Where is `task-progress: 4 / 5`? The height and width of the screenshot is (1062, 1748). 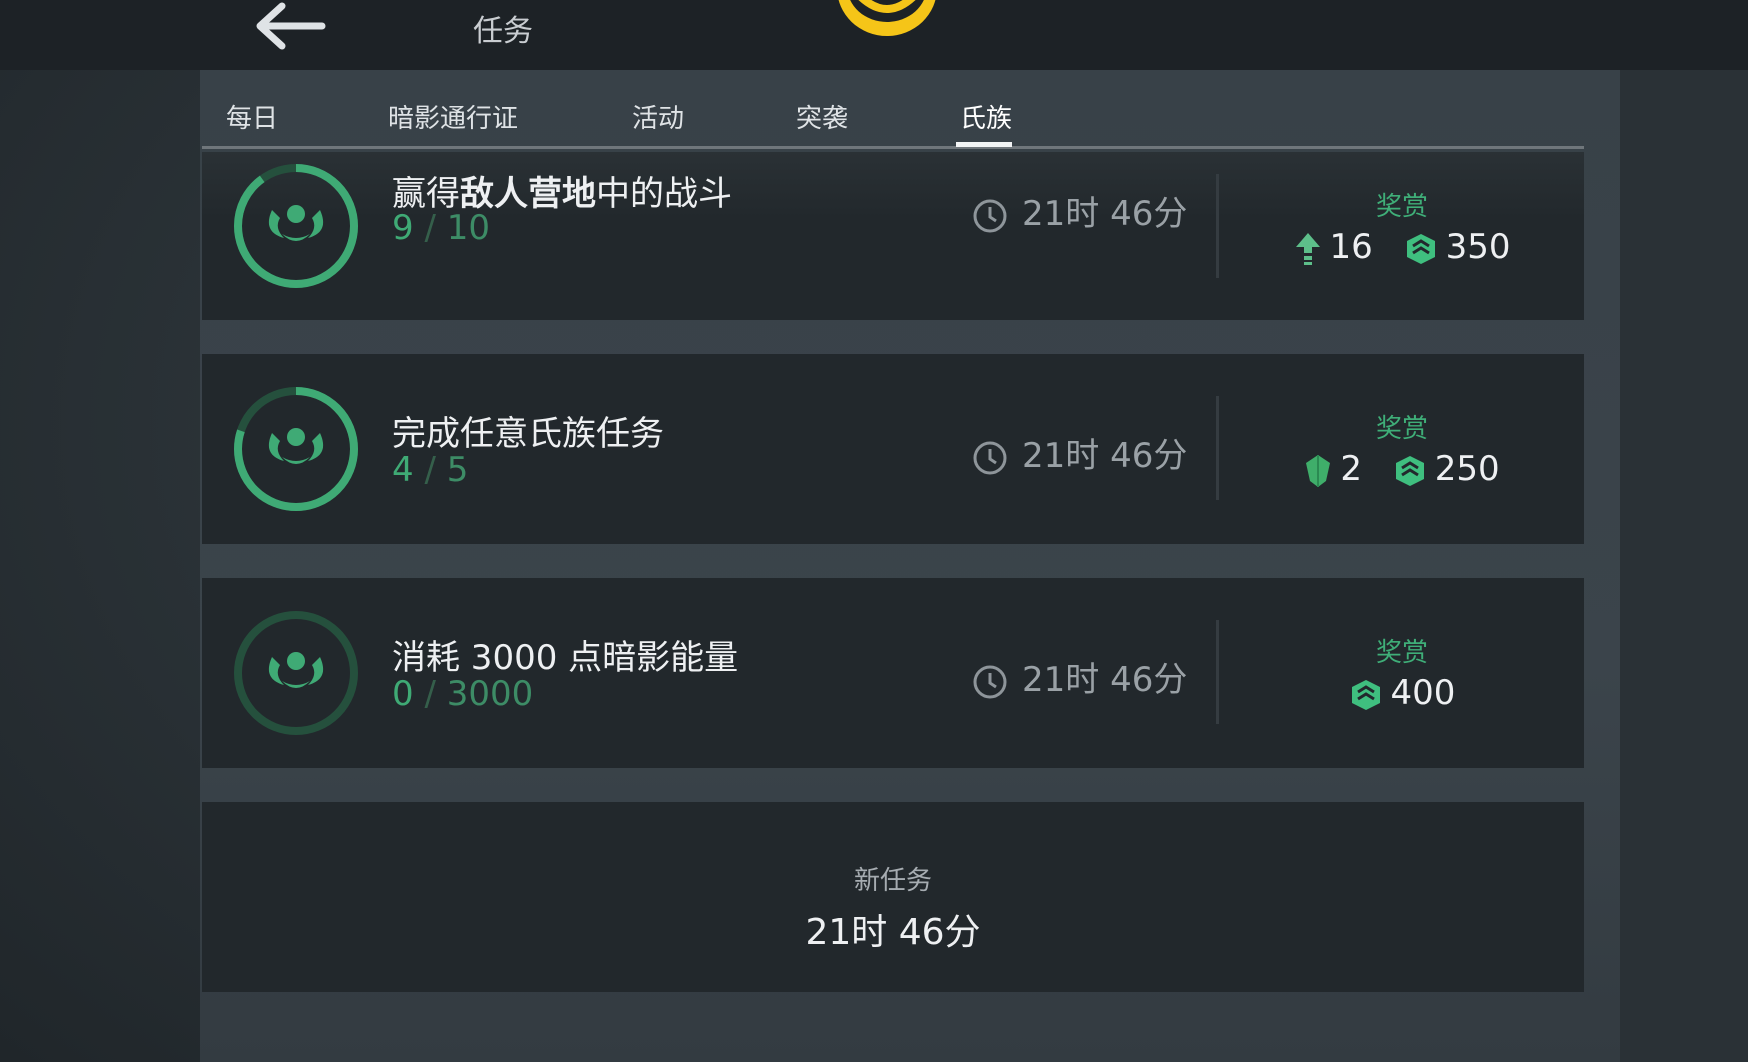
task-progress: 4 / 5 is located at coordinates (430, 470).